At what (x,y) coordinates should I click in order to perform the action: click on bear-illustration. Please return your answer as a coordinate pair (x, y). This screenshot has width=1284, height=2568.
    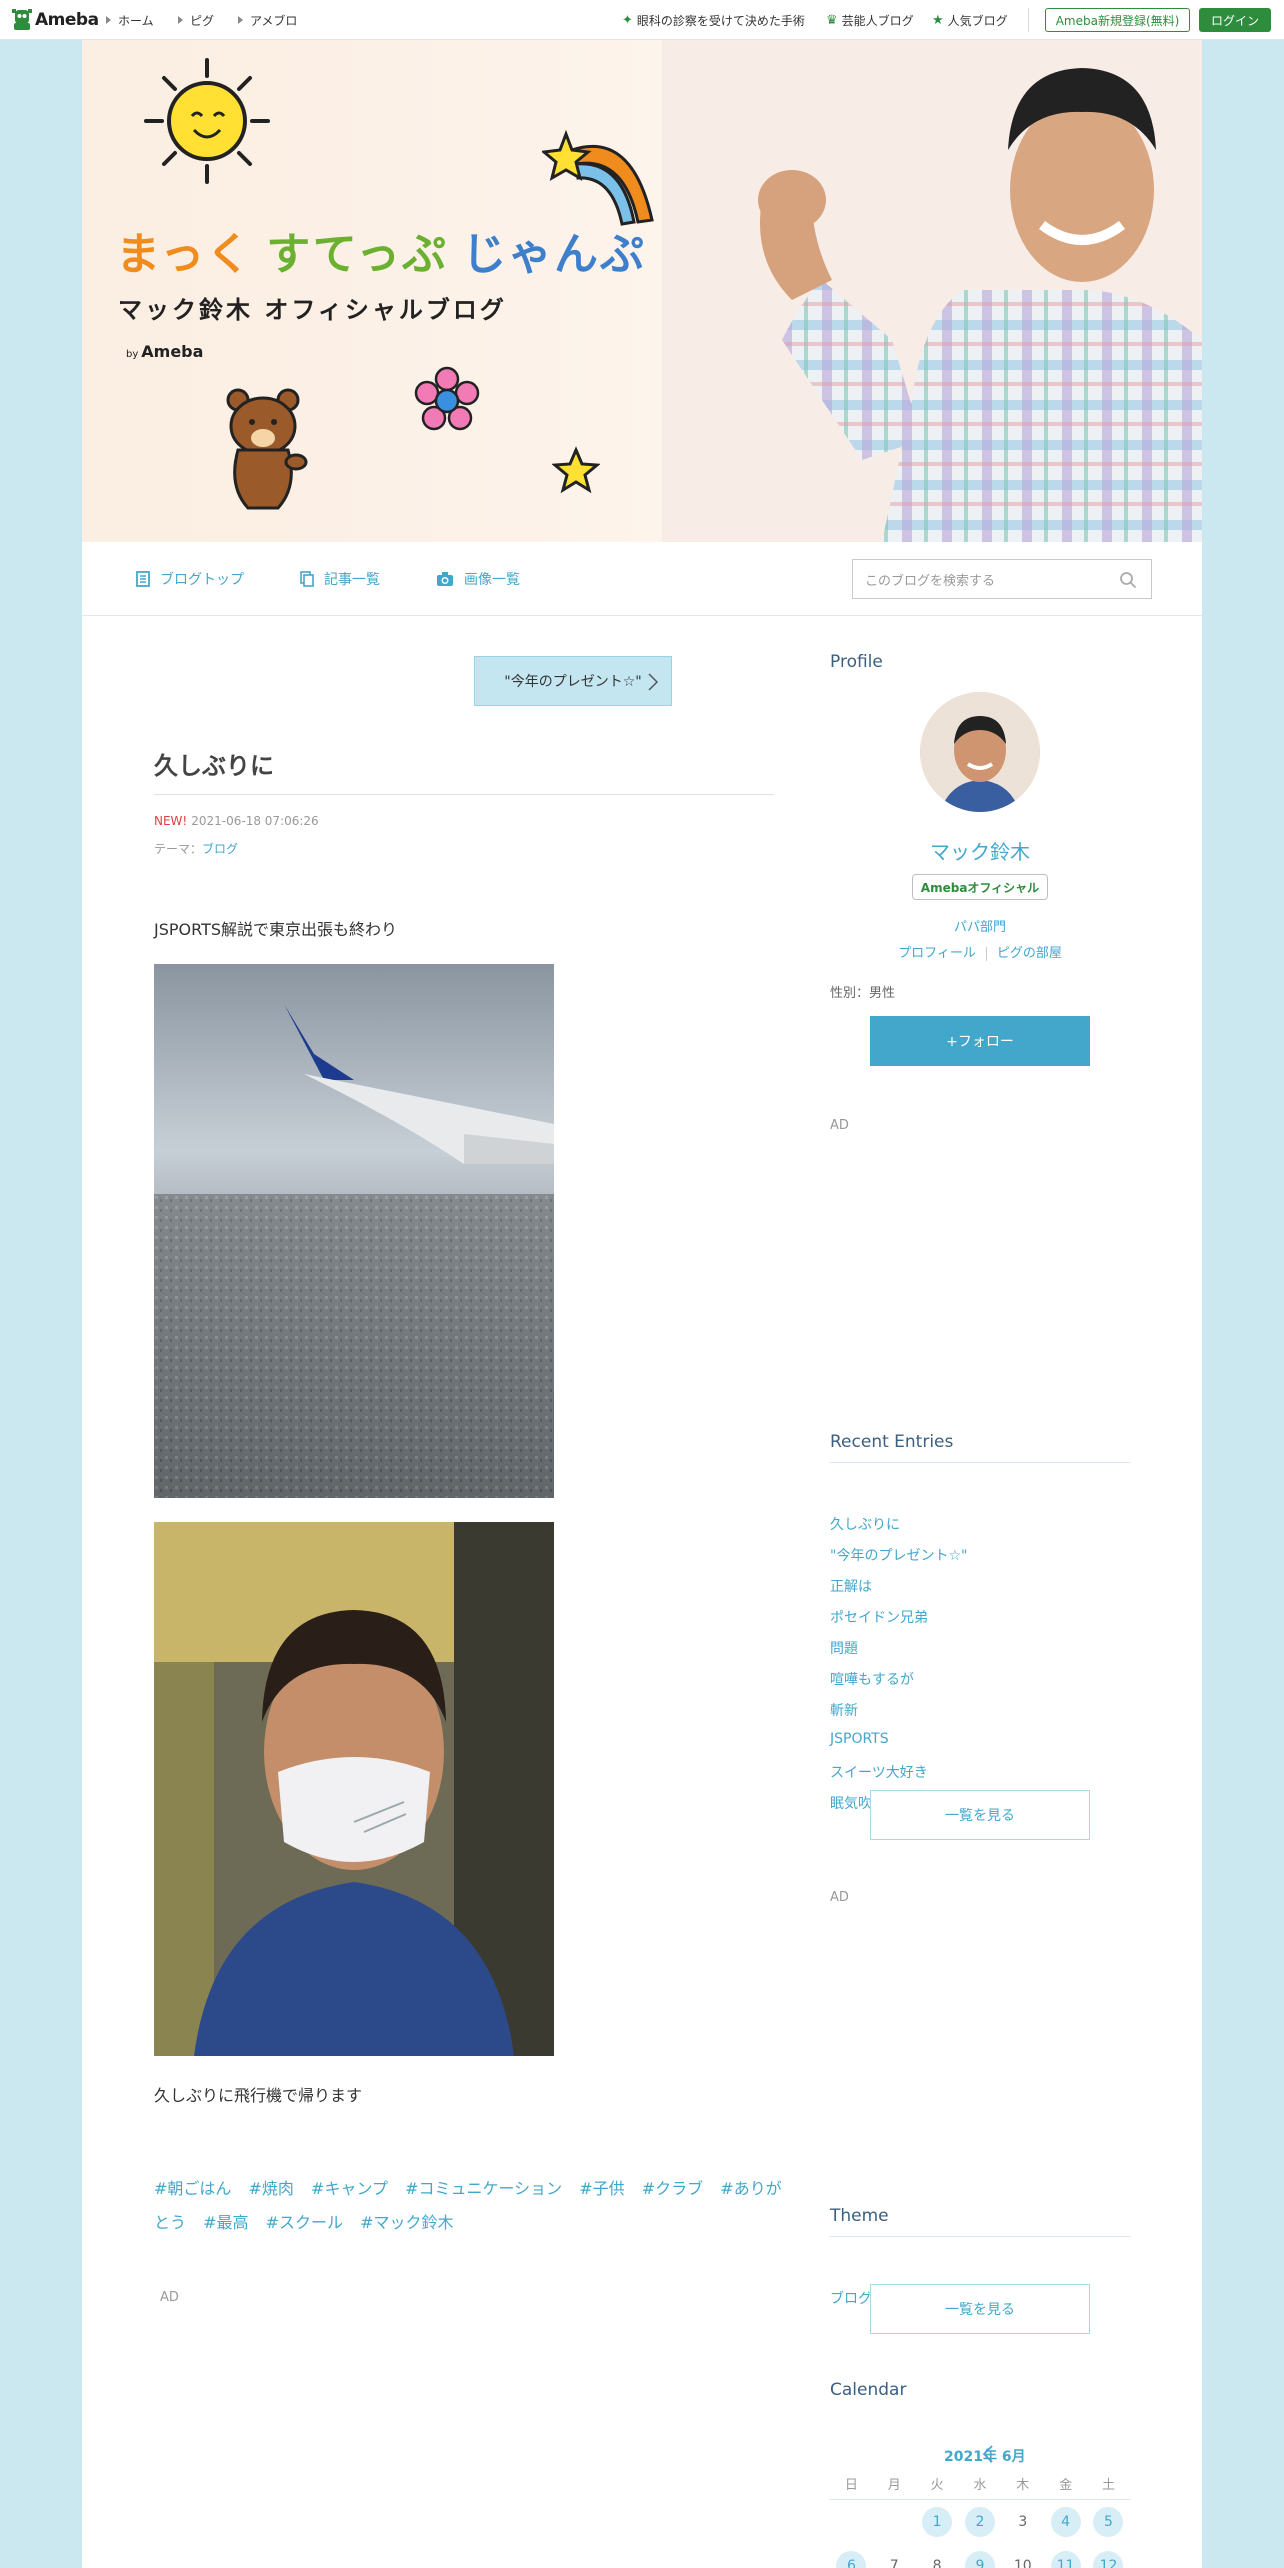
    Looking at the image, I should click on (267, 449).